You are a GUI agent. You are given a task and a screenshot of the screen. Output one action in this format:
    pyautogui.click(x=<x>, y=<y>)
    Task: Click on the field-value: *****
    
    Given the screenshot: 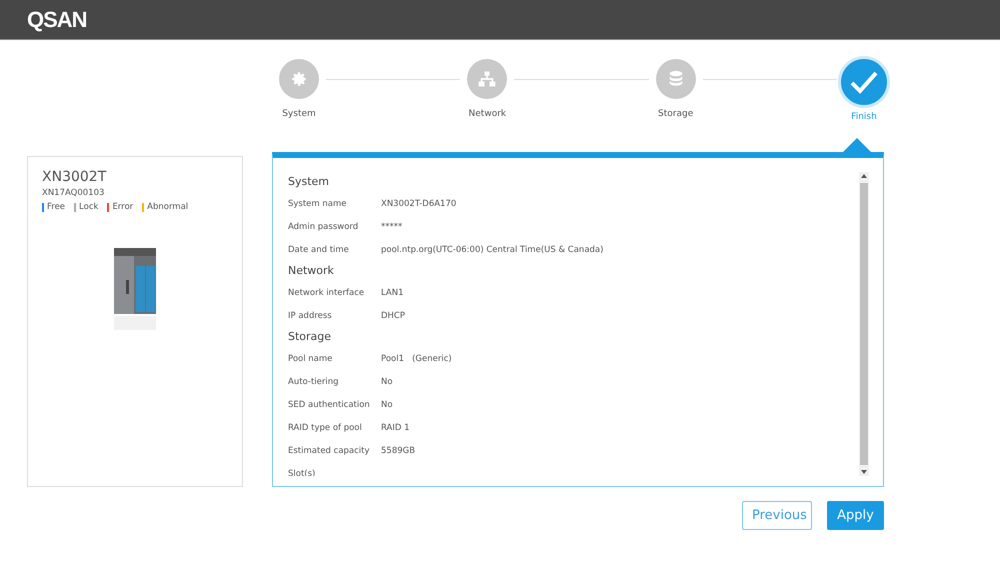 What is the action you would take?
    pyautogui.click(x=391, y=227)
    